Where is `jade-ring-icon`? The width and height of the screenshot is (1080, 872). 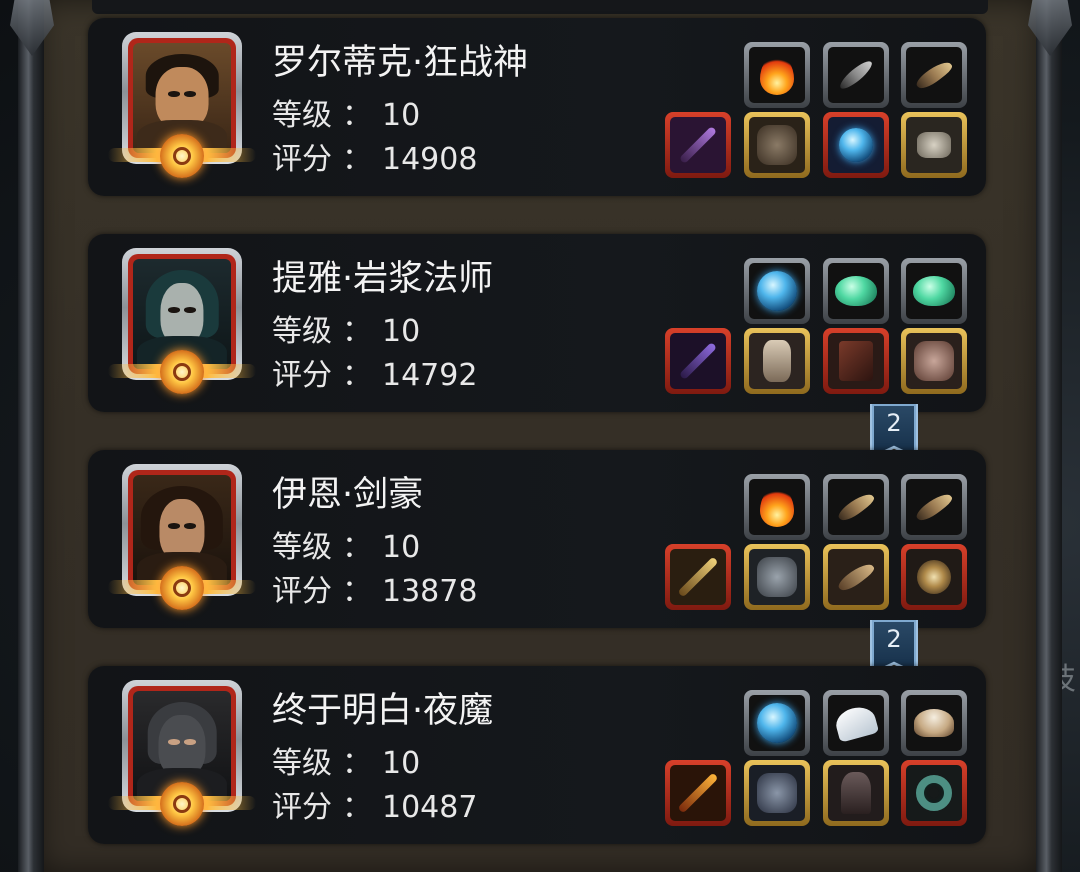 jade-ring-icon is located at coordinates (934, 793).